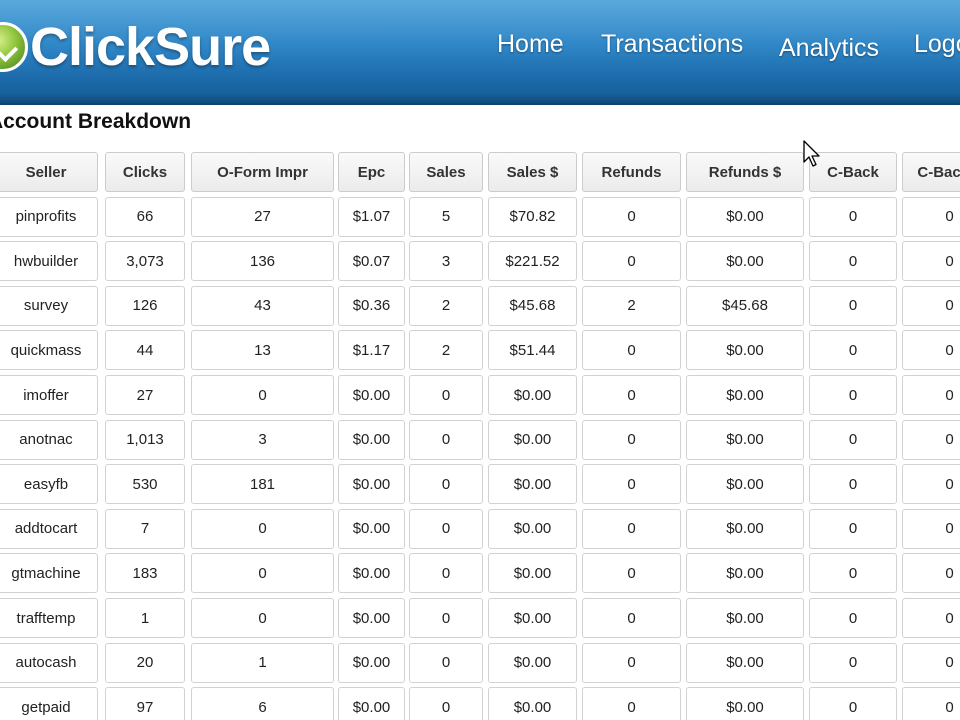  I want to click on cell-seller: trafftemp, so click(49, 618).